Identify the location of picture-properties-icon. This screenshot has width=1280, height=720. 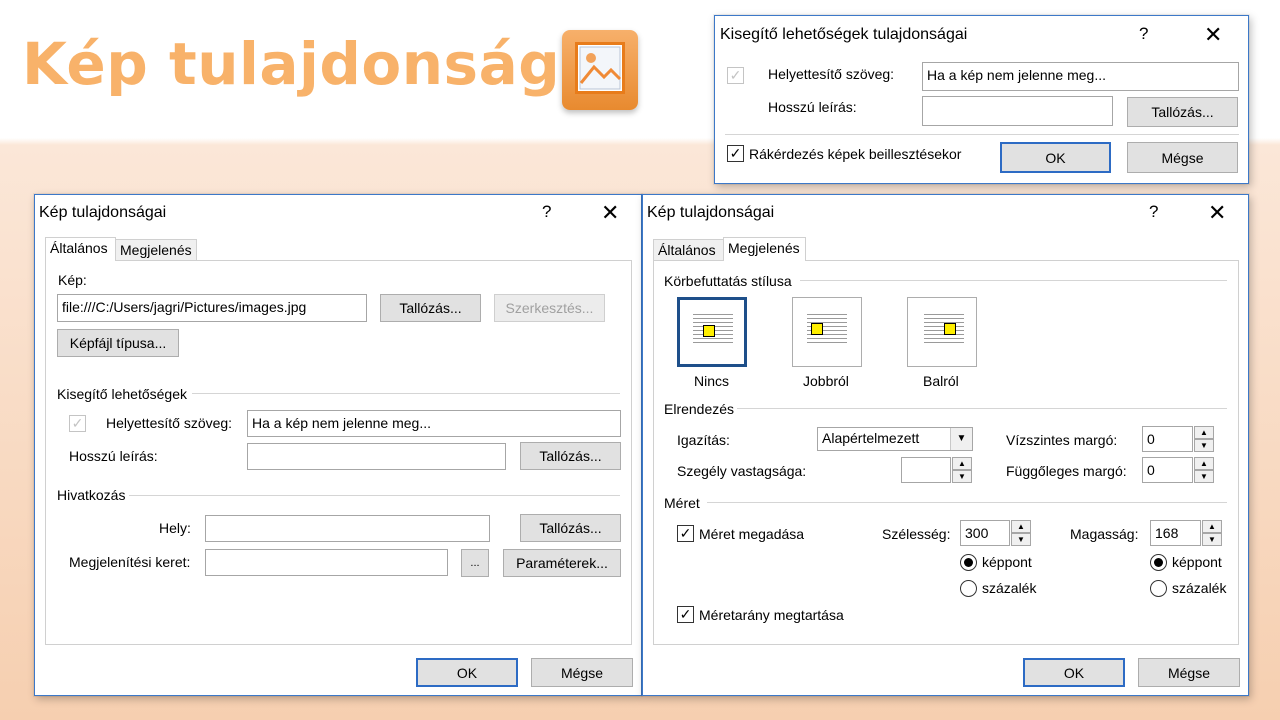
(600, 70).